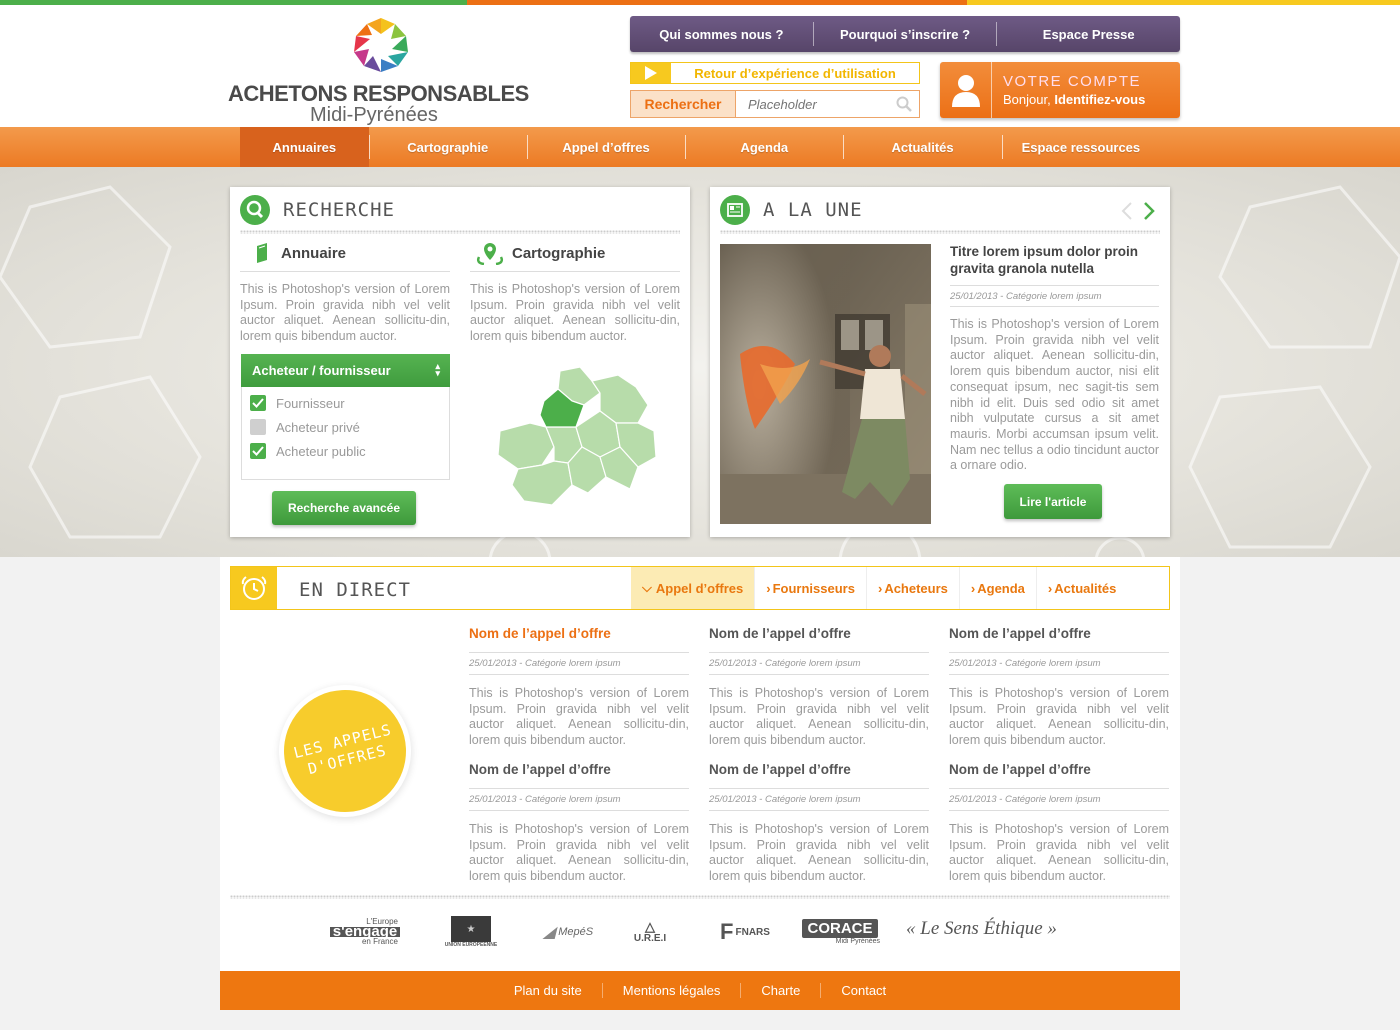 This screenshot has width=1400, height=1030. I want to click on tab-actualites: › Actualités, so click(1081, 588).